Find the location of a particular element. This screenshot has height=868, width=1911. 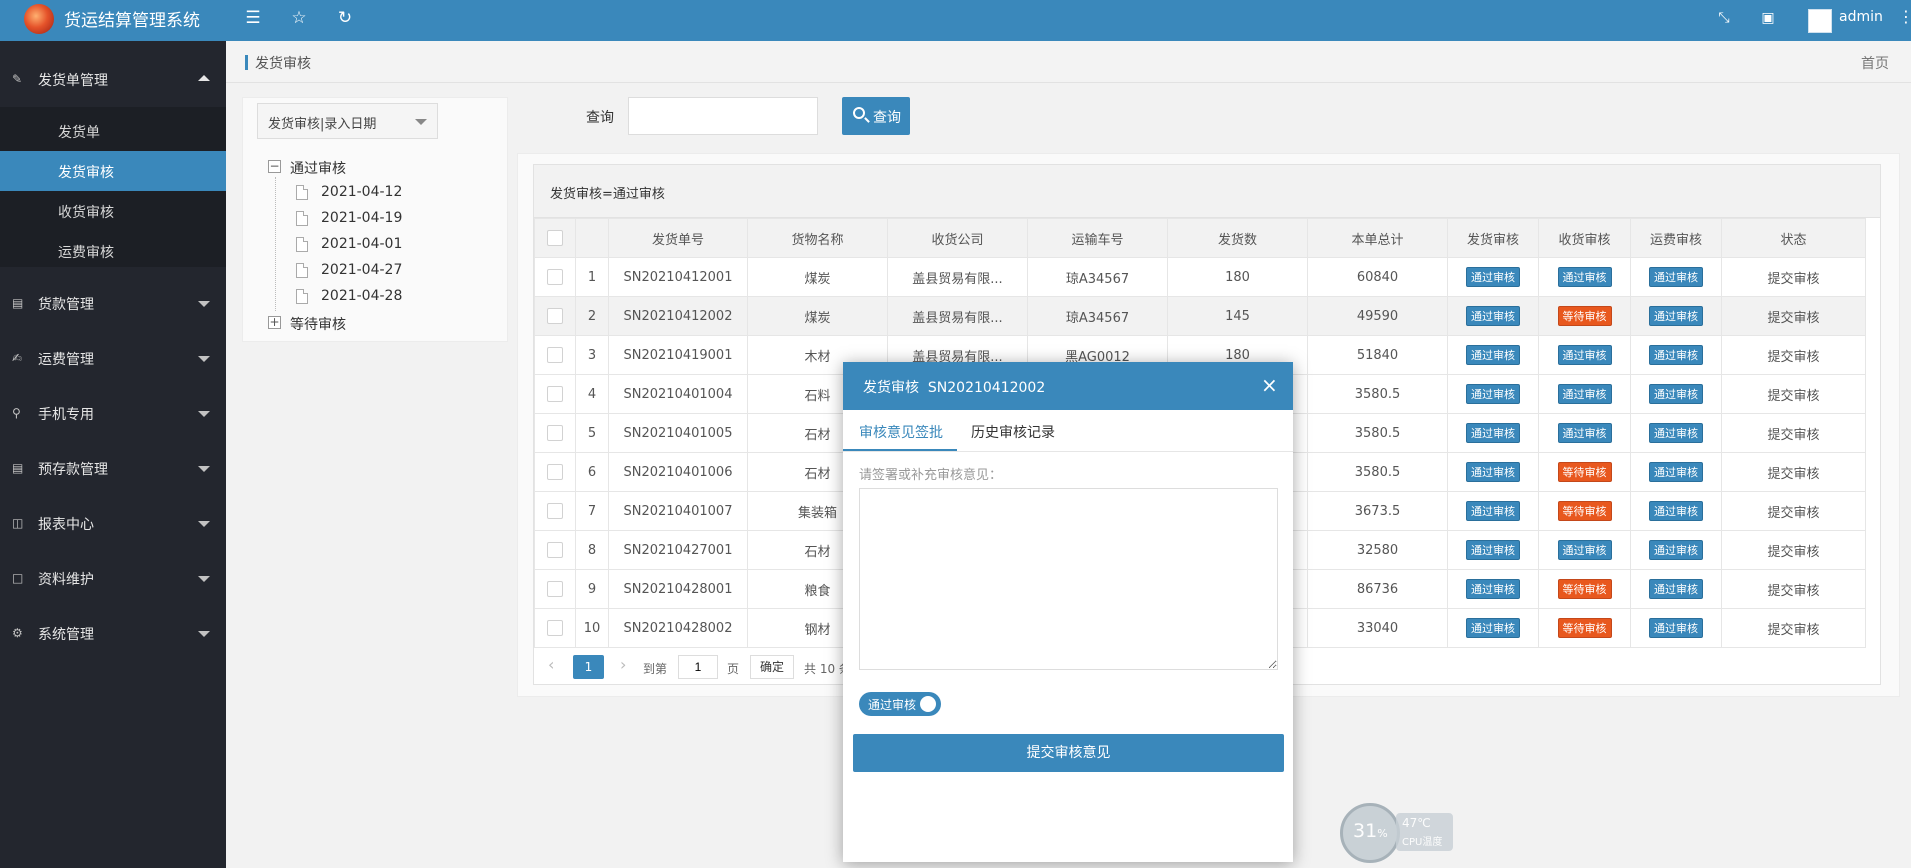

tab-audit-opinion: 审核意见签批 is located at coordinates (901, 432).